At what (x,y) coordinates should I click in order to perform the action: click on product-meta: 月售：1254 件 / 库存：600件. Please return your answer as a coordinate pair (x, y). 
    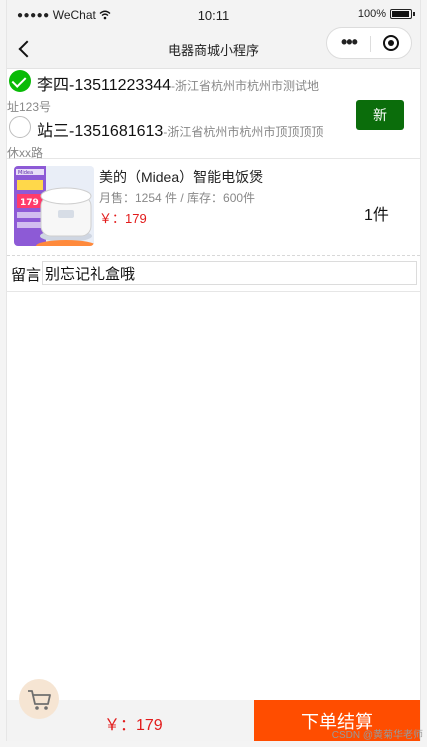
    Looking at the image, I should click on (177, 198).